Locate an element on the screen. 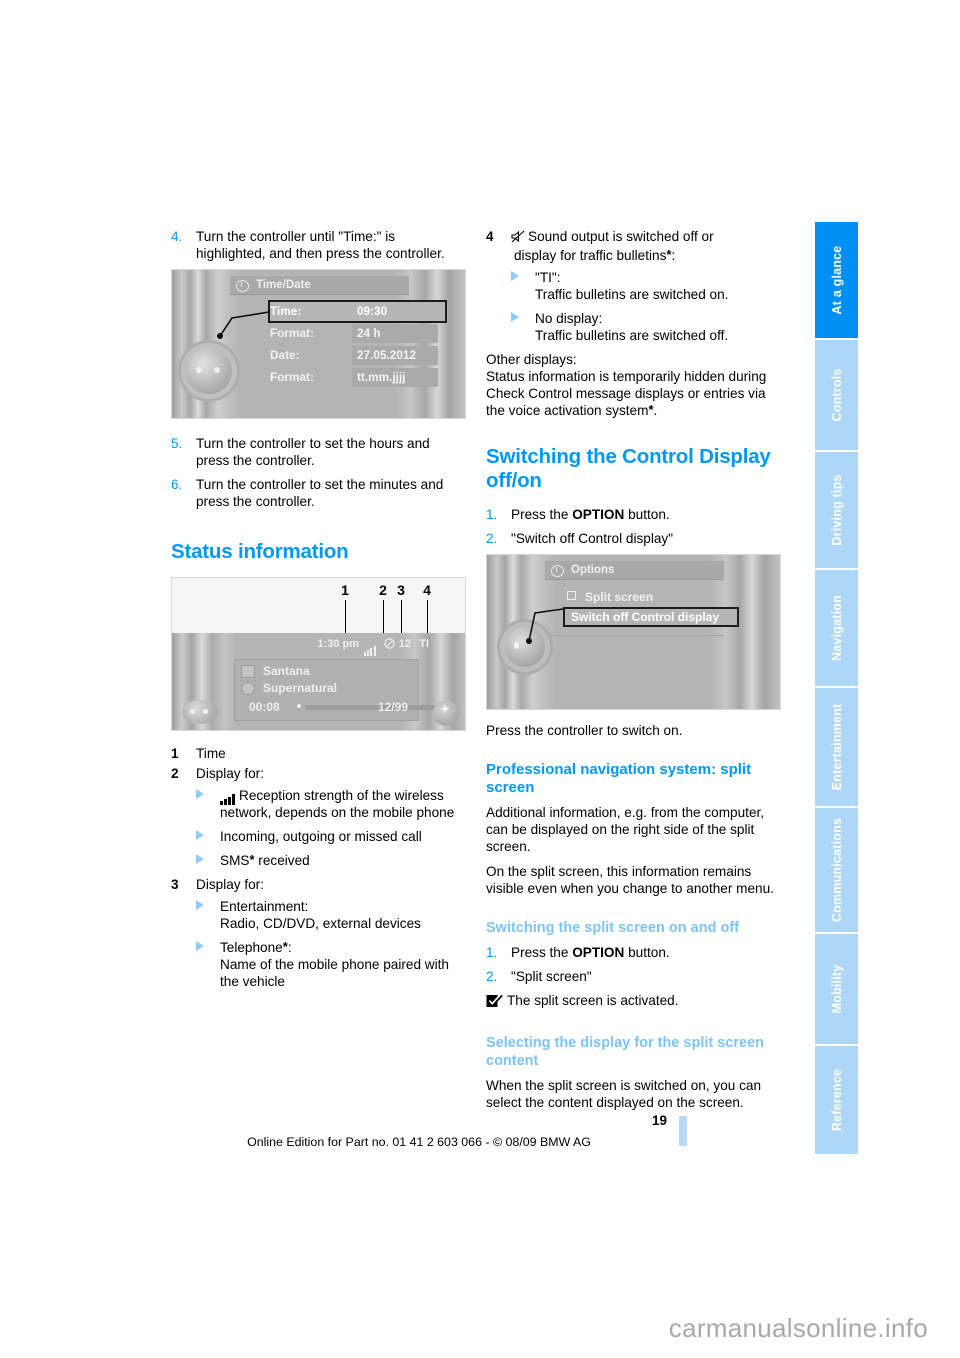 The image size is (960, 1358). heading-switching-control-display: Switching the Control Display off/on is located at coordinates (628, 468).